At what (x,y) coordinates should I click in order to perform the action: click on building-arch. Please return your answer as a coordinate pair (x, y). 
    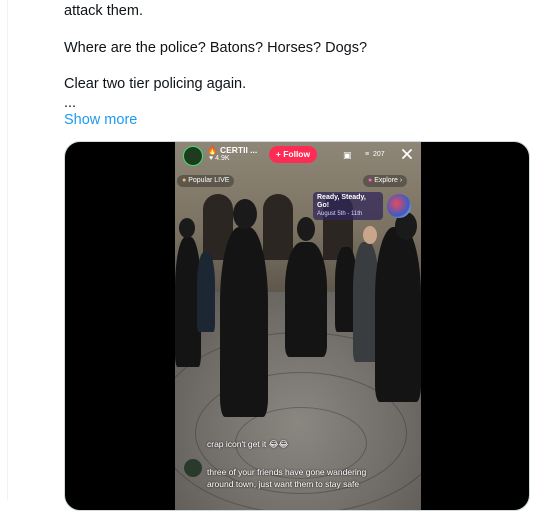
    Looking at the image, I should click on (278, 227).